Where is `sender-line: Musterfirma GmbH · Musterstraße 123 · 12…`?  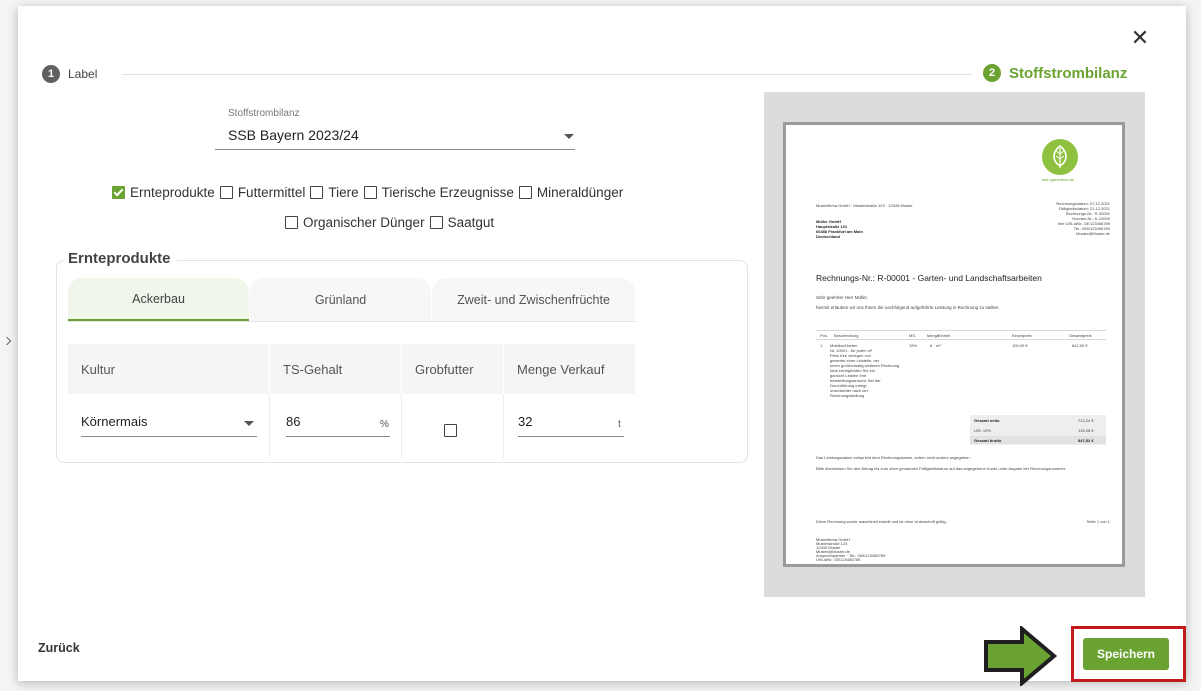 sender-line: Musterfirma GmbH · Musterstraße 123 · 12… is located at coordinates (864, 205).